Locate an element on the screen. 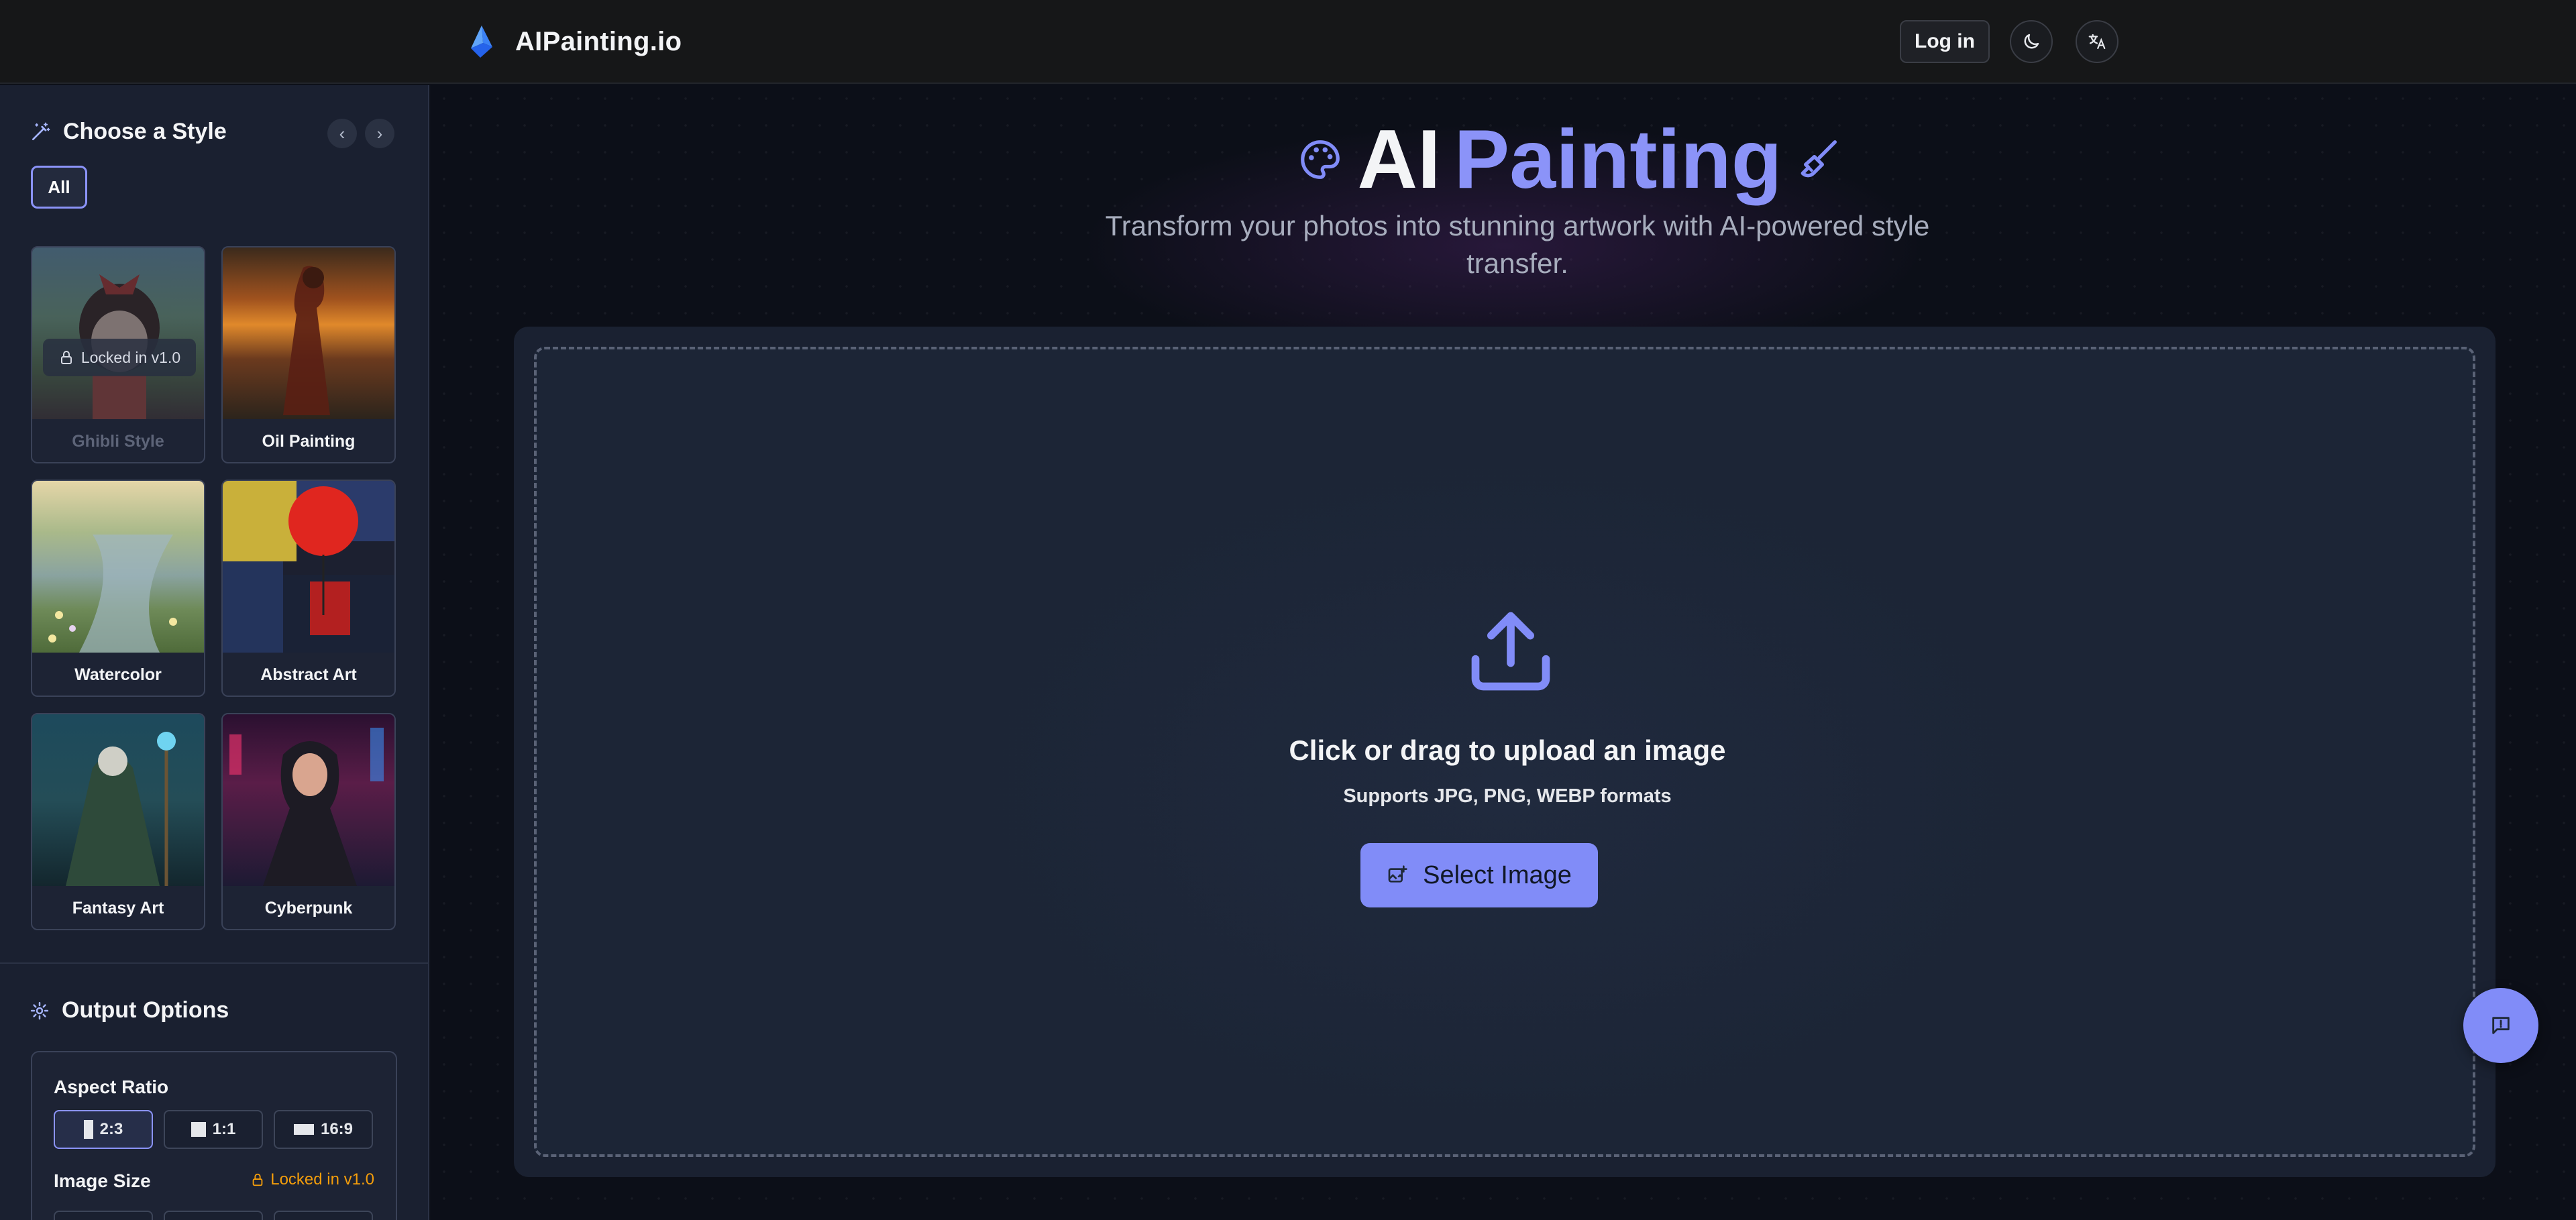 The image size is (2576, 1220). style-thumbnail-watercolor is located at coordinates (118, 567).